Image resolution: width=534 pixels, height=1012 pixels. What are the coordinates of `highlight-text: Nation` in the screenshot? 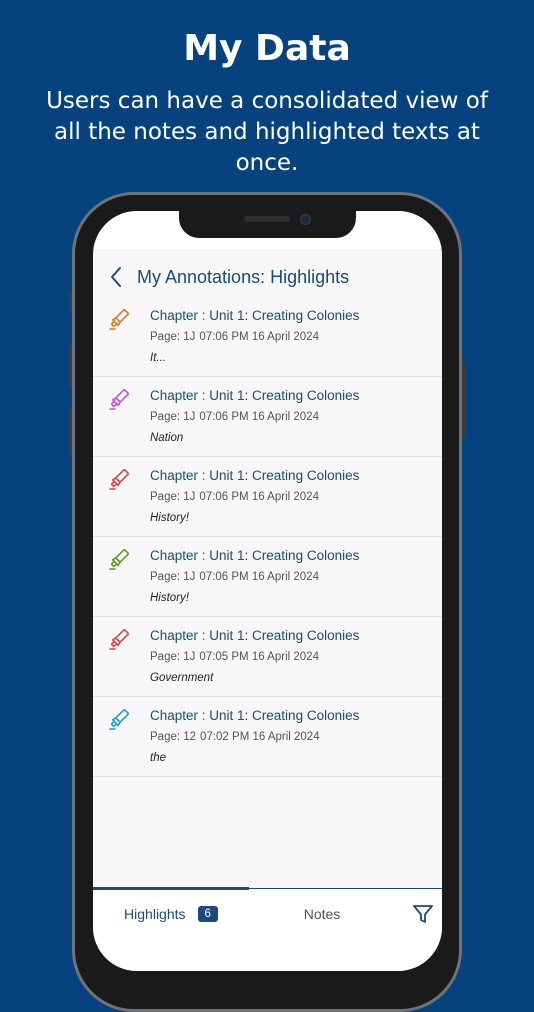 It's located at (167, 438).